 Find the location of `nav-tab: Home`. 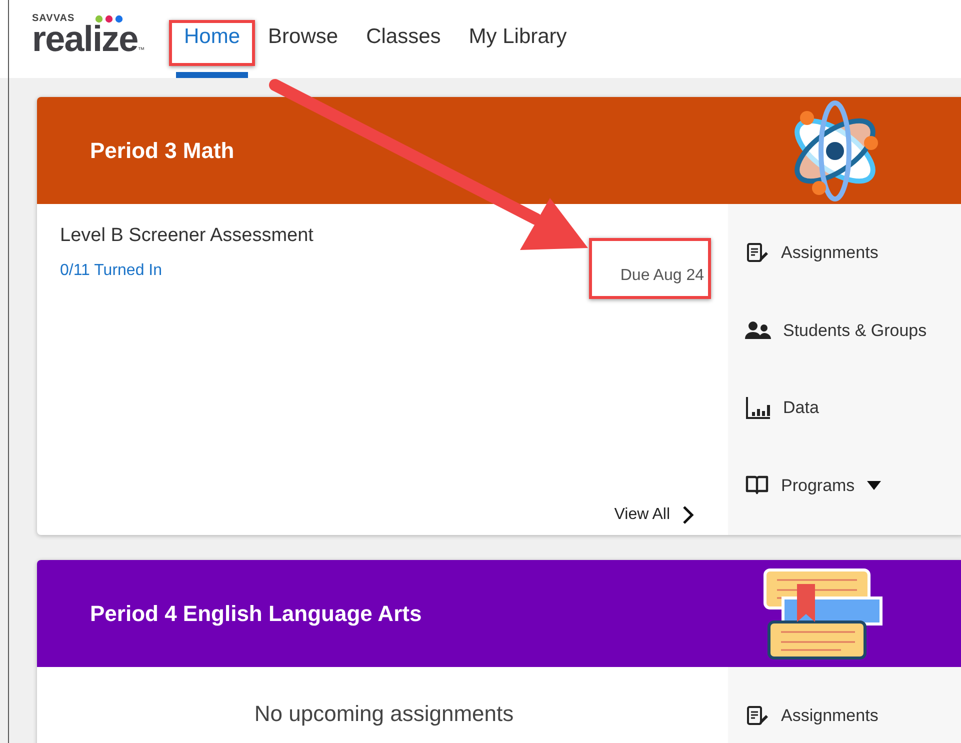

nav-tab: Home is located at coordinates (212, 49).